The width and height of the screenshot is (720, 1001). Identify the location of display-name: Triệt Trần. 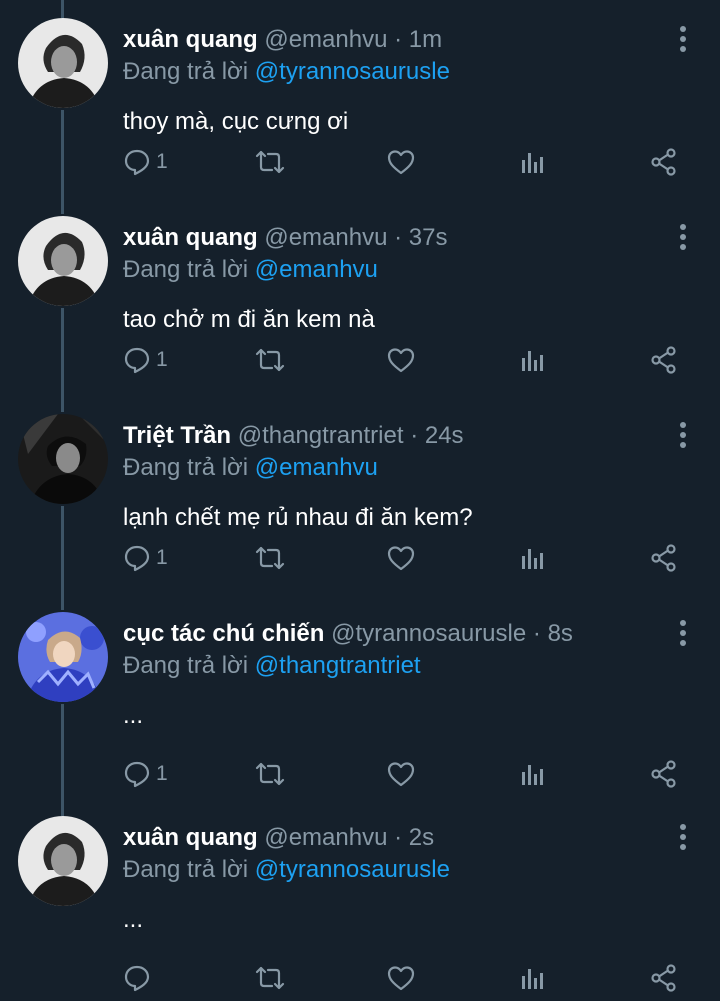
(177, 435).